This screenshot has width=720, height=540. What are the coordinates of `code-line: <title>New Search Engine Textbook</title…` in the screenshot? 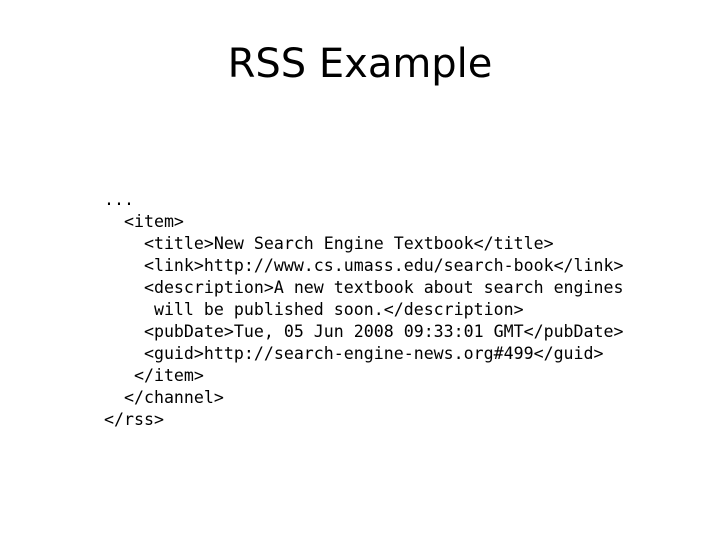 It's located at (329, 243).